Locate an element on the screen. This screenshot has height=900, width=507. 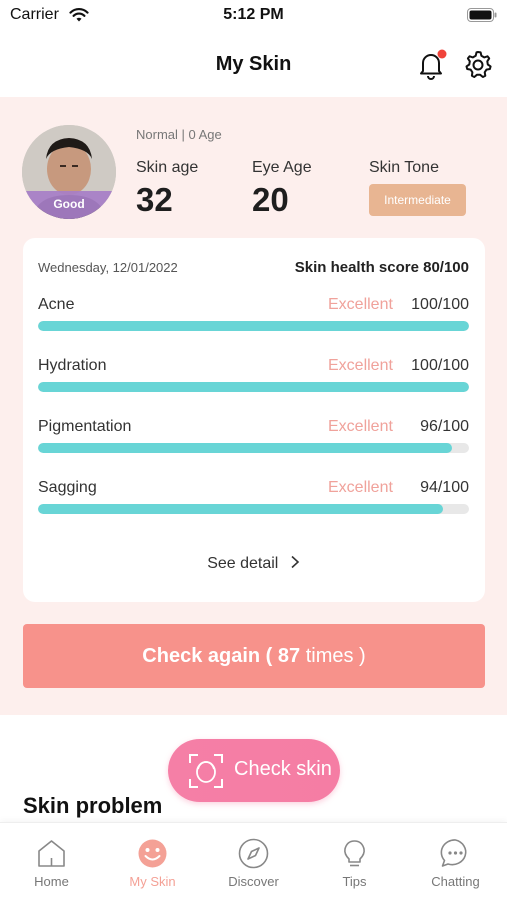
metric-name: Hydration is located at coordinates (72, 365).